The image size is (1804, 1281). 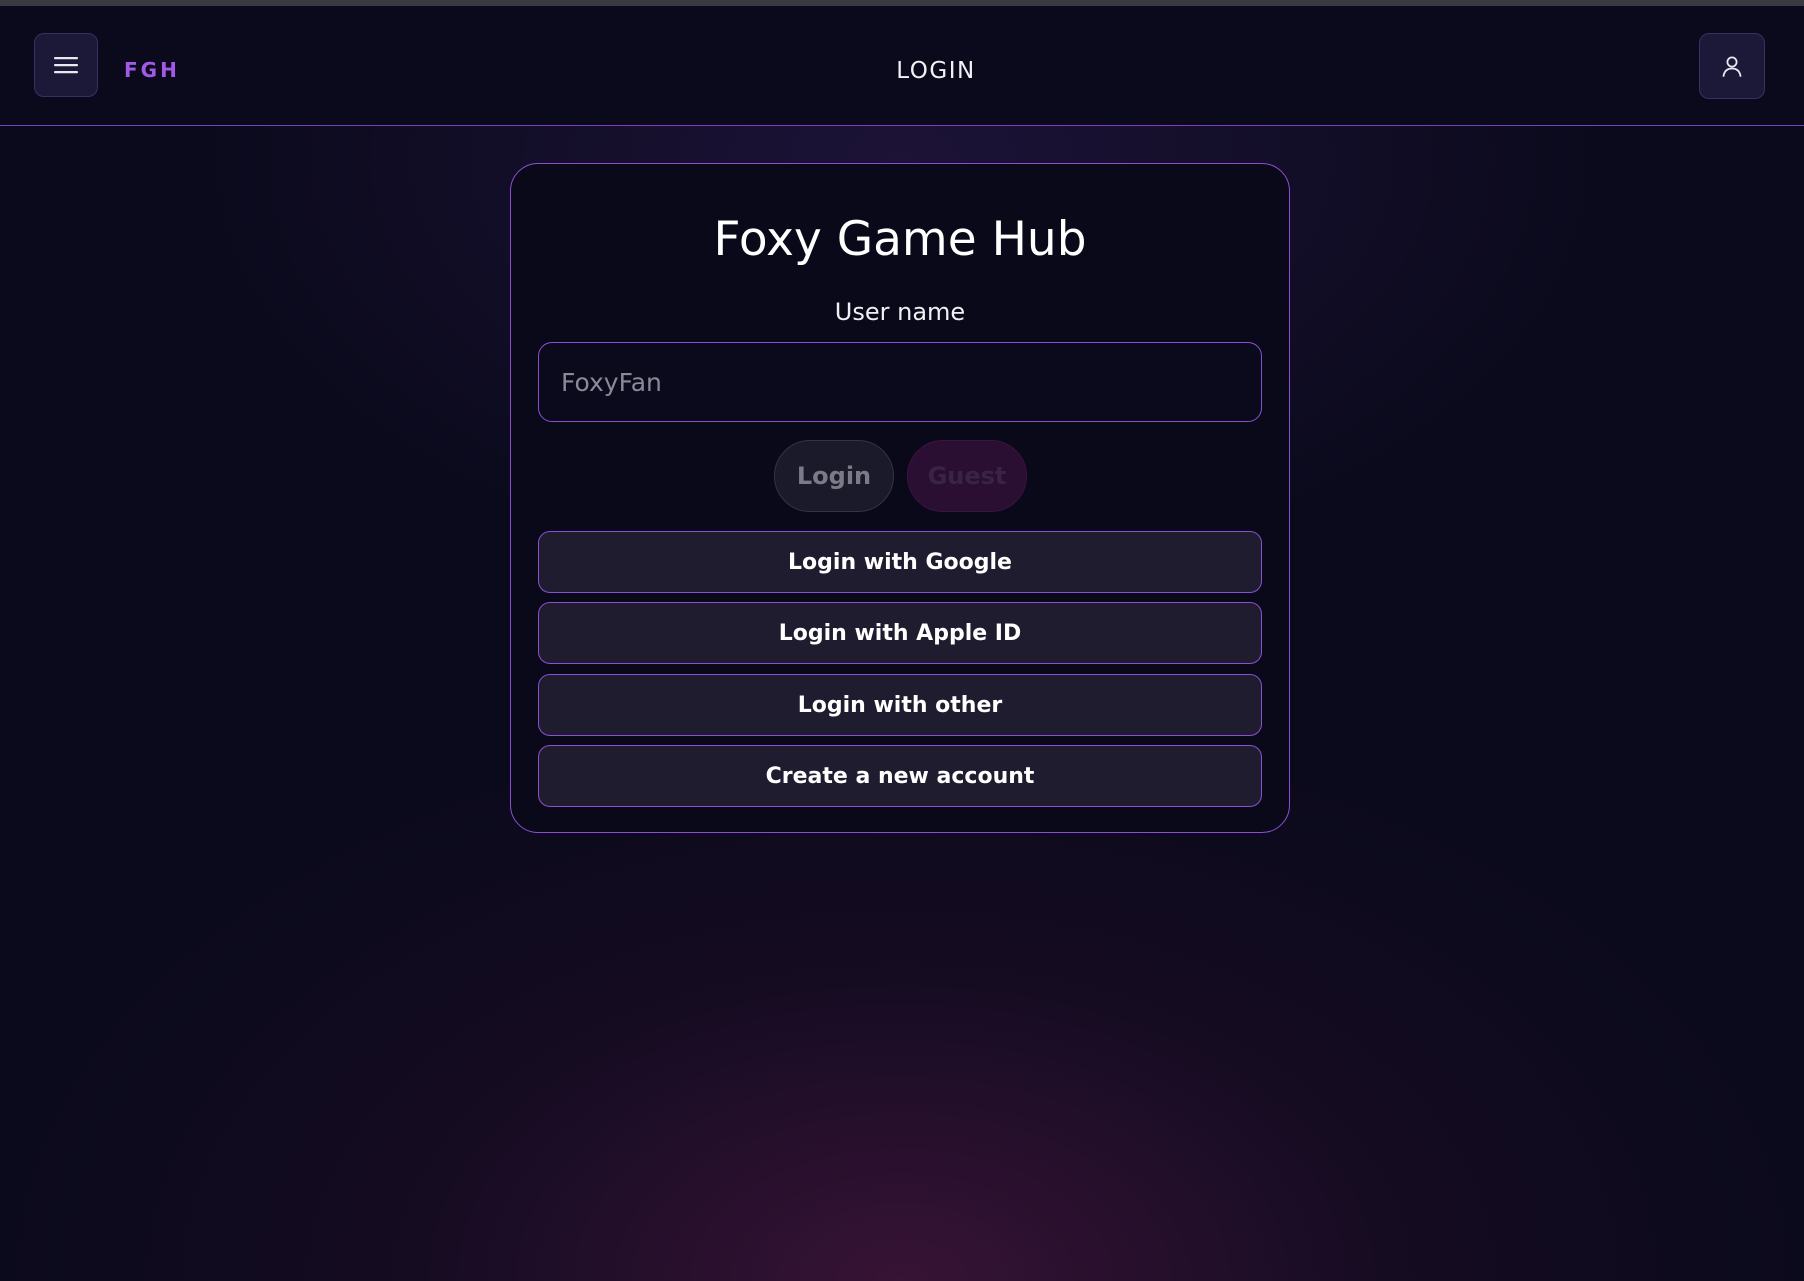 I want to click on user-icon, so click(x=1732, y=66).